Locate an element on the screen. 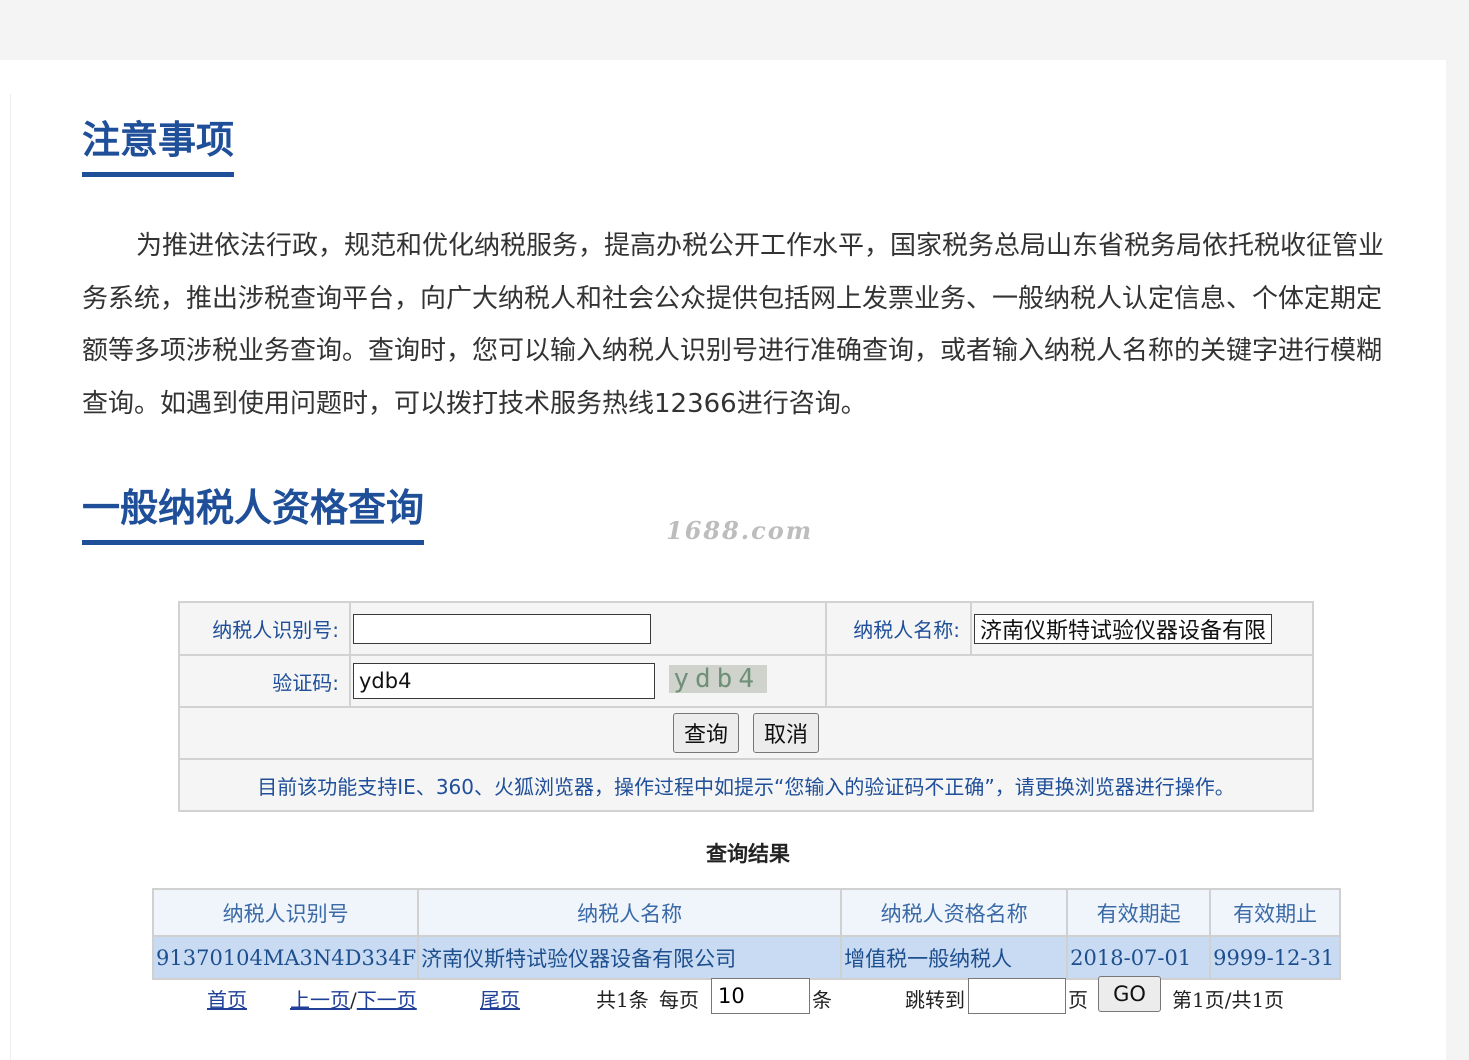  column-header: 纳税人识别号 is located at coordinates (285, 912).